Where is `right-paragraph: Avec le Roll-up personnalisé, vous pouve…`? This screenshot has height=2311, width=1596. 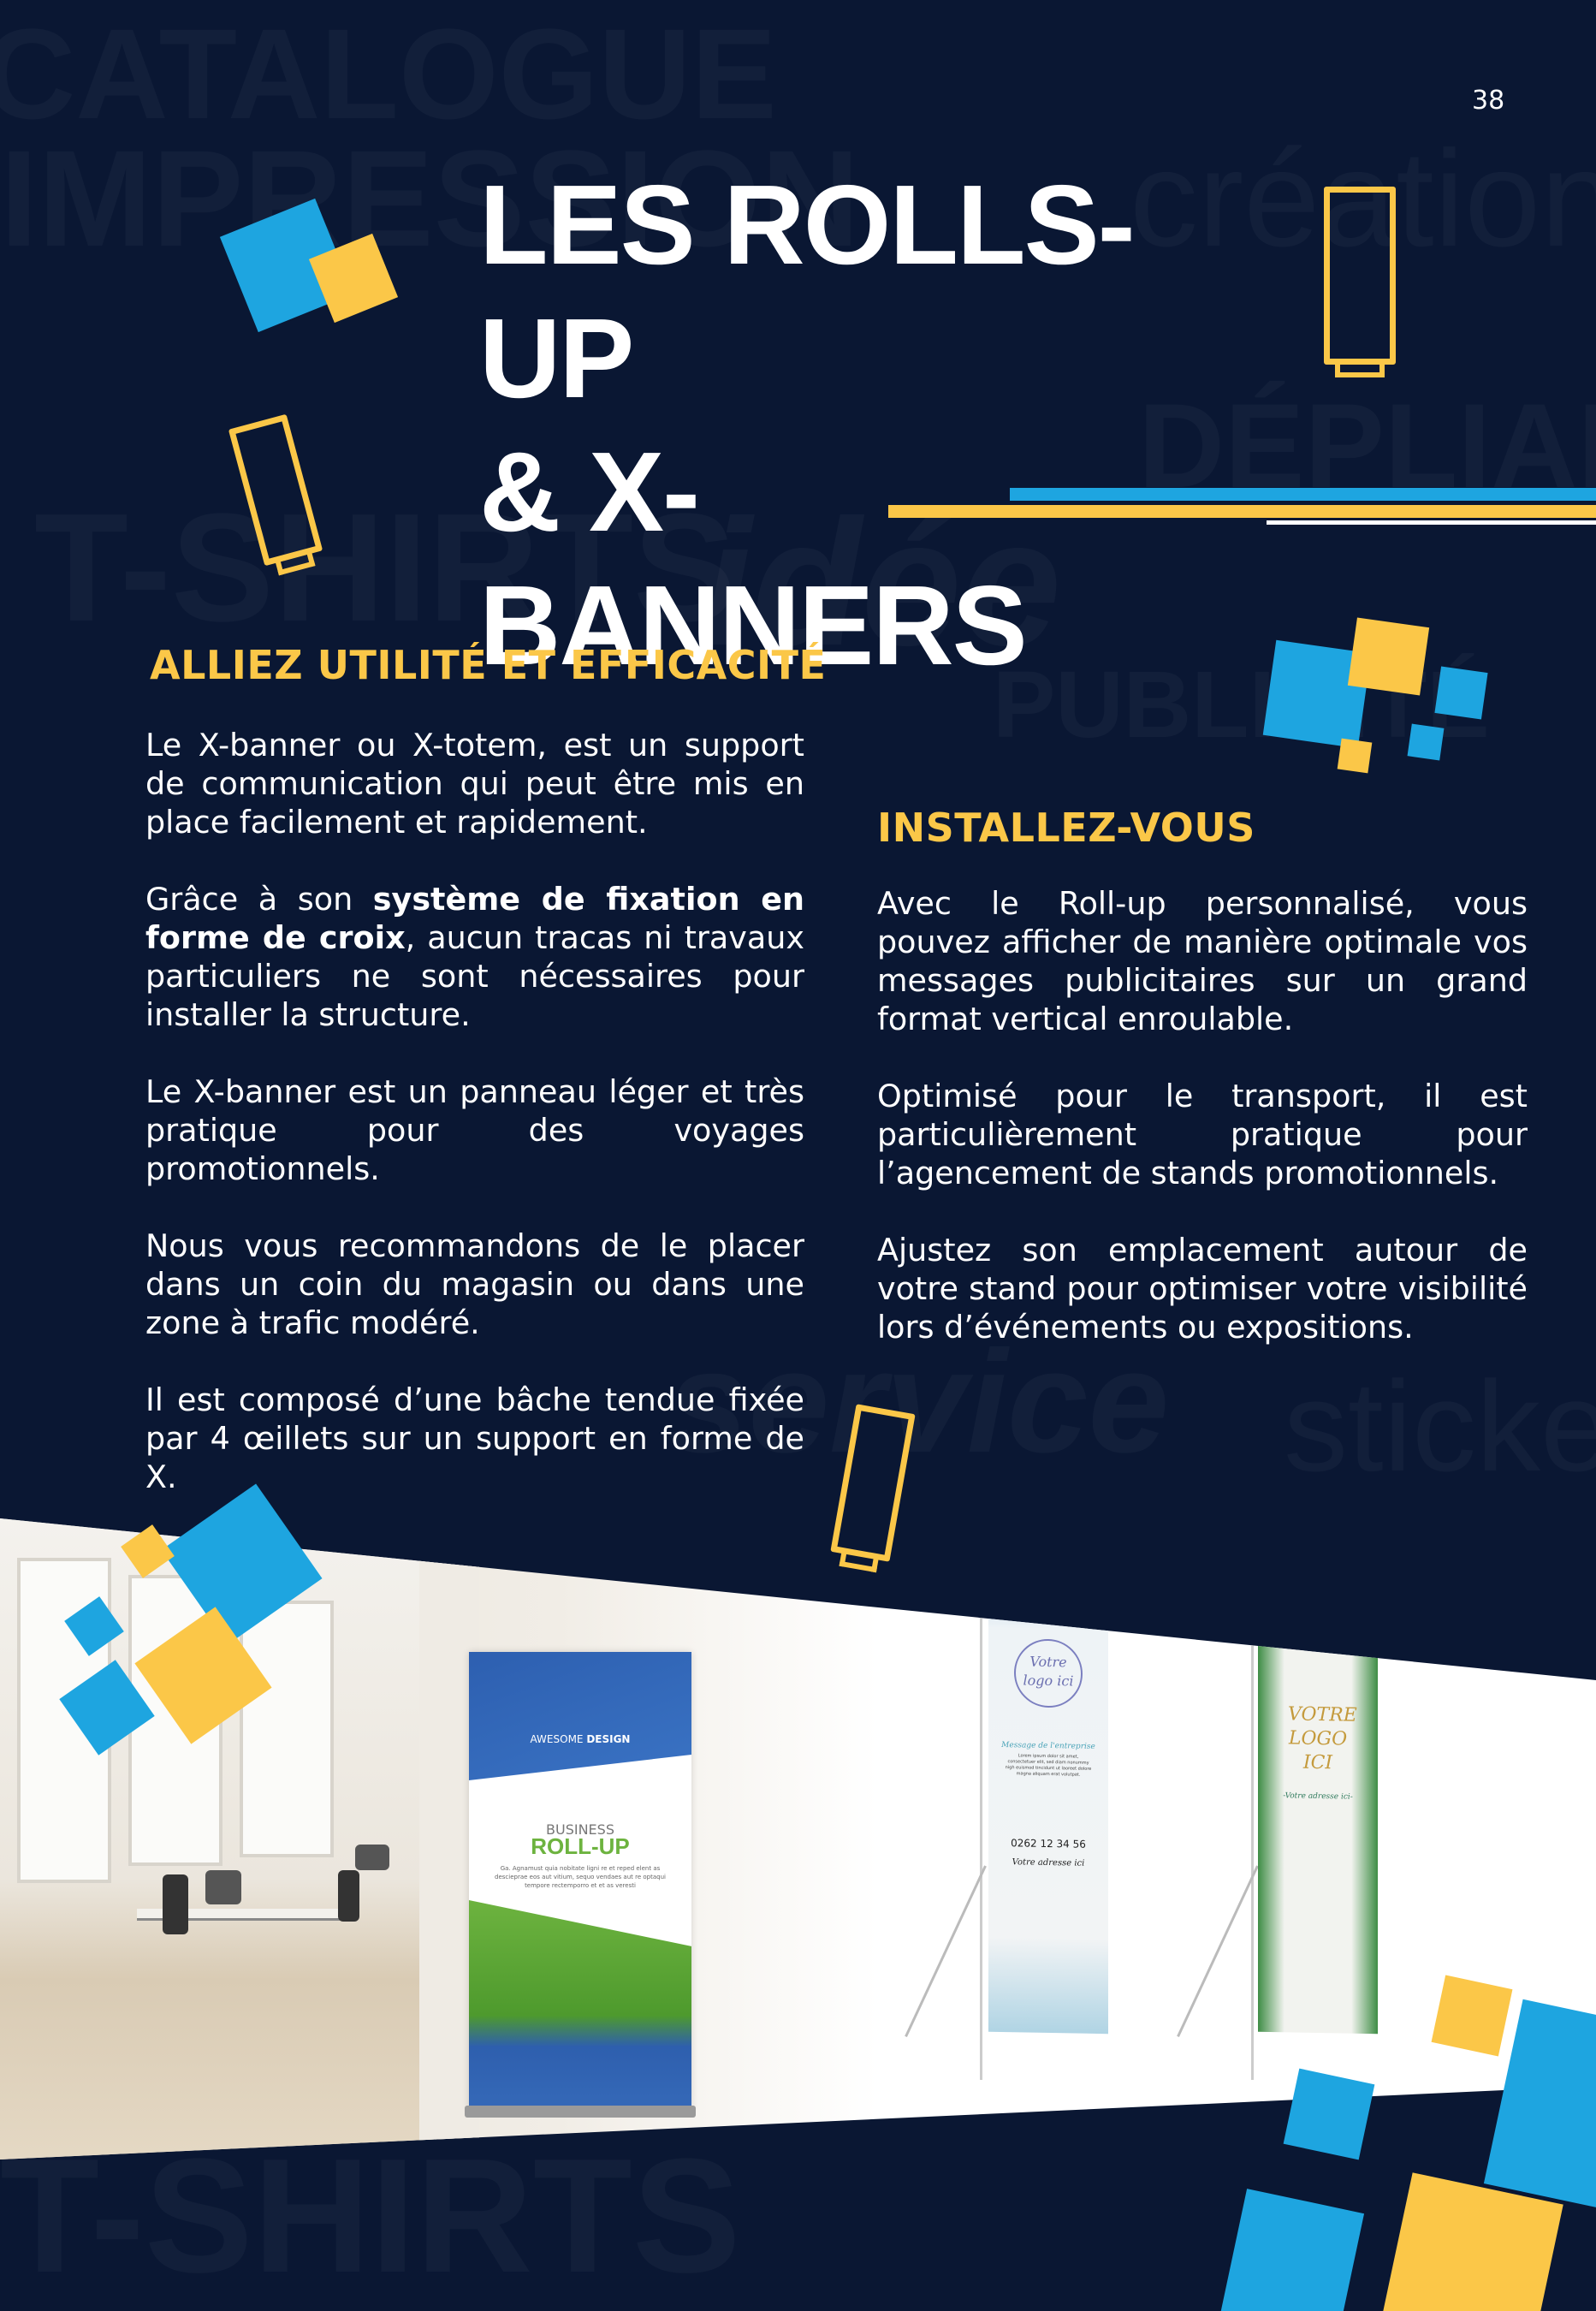
right-paragraph: Avec le Roll-up personnalisé, vous pouve… is located at coordinates (1202, 961).